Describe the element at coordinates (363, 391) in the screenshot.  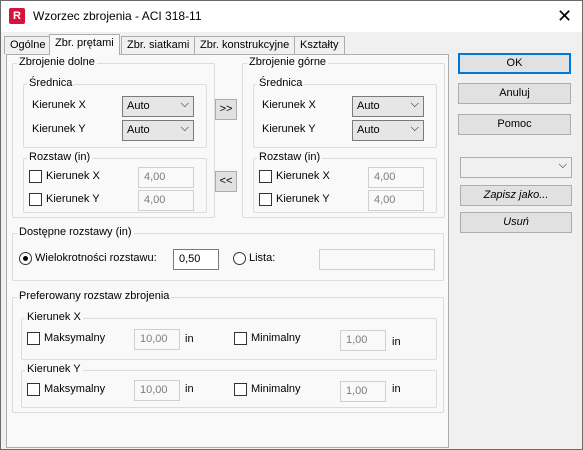
I see `preferred-y-min-input: 1,00` at that location.